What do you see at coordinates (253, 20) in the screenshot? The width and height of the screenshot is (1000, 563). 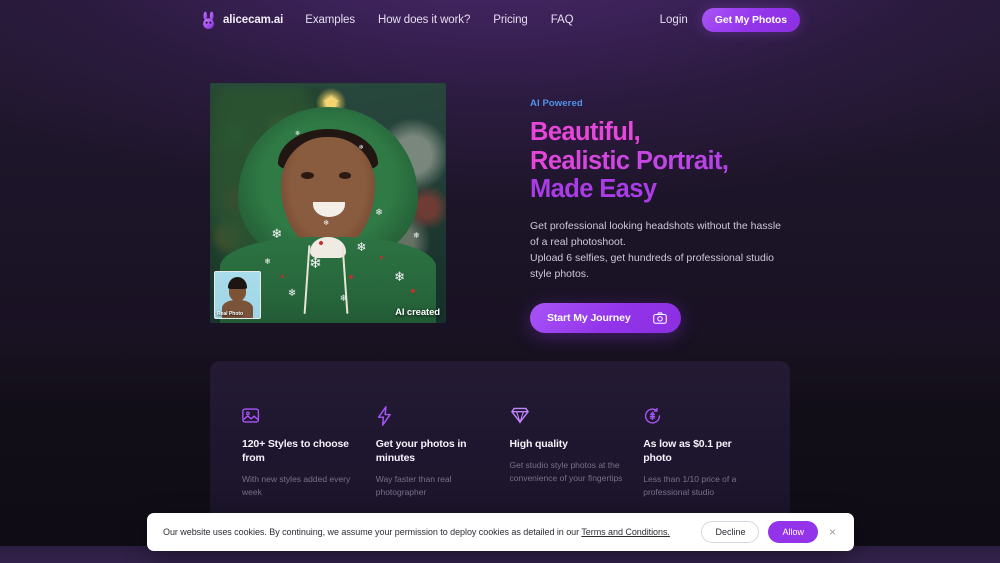 I see `brand-name: alicecam.ai` at bounding box center [253, 20].